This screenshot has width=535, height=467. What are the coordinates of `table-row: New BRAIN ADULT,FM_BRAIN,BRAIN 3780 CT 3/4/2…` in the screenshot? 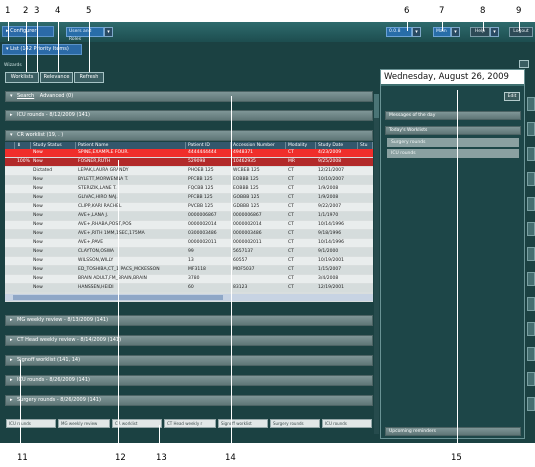 It's located at (189, 279).